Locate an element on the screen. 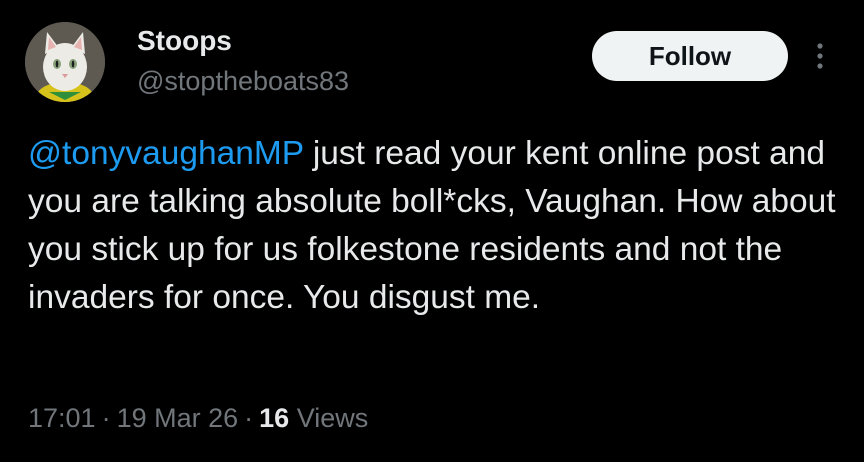 This screenshot has height=462, width=864. views-count: 16 is located at coordinates (274, 418).